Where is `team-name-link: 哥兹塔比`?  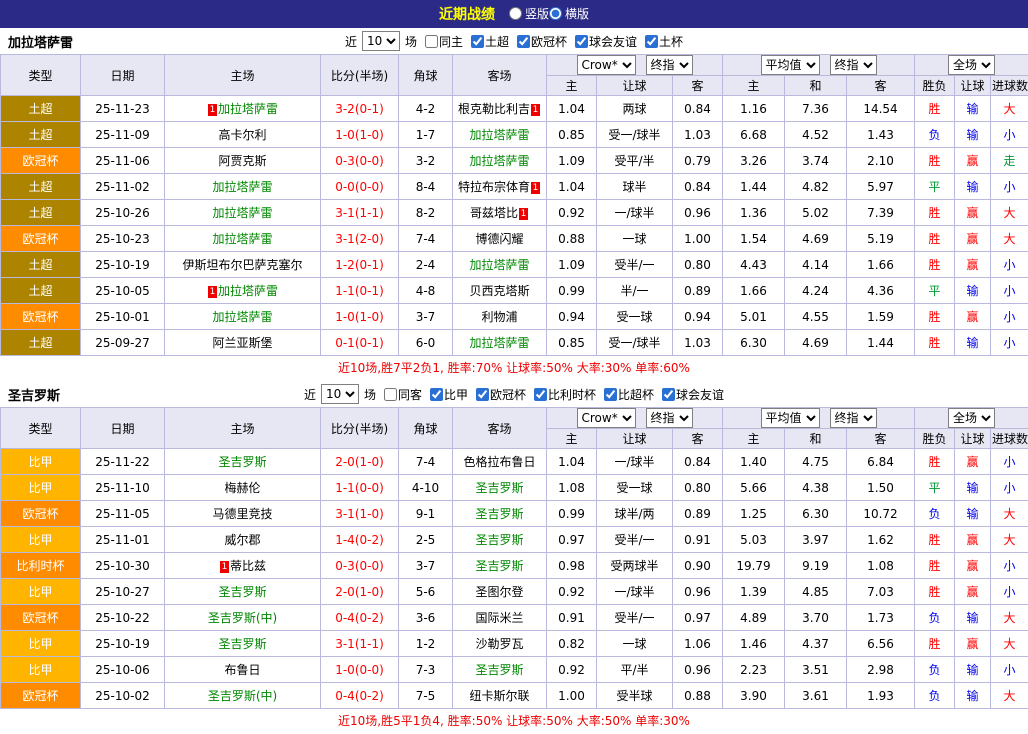 team-name-link: 哥兹塔比 is located at coordinates (494, 213).